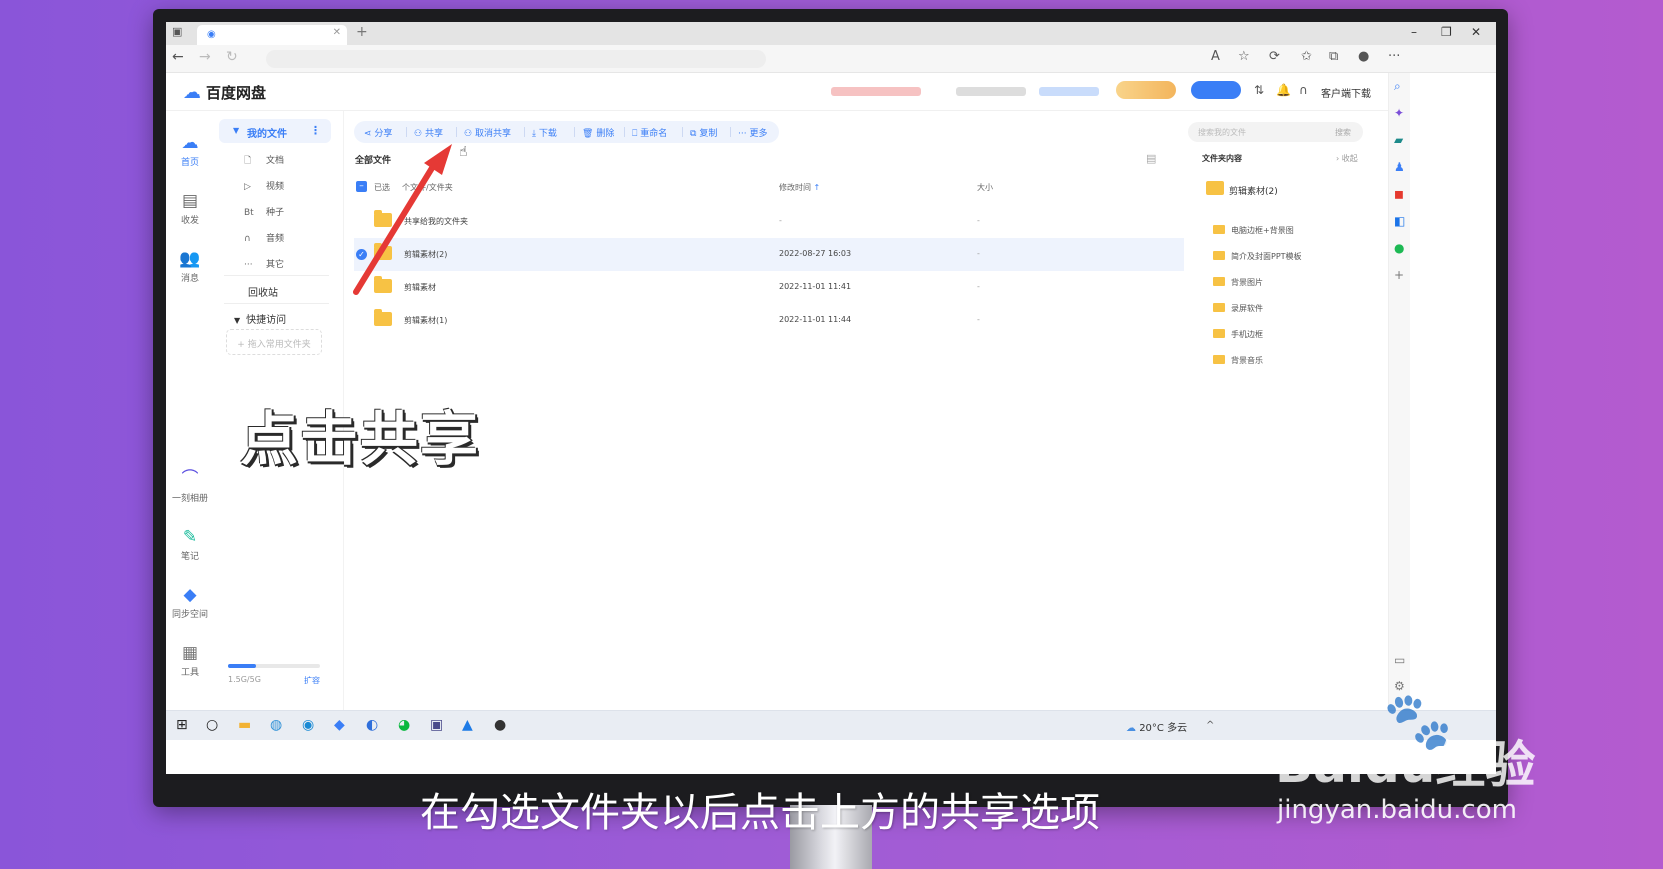 The height and width of the screenshot is (869, 1663). I want to click on sparkle-icon: ✦, so click(1399, 113).